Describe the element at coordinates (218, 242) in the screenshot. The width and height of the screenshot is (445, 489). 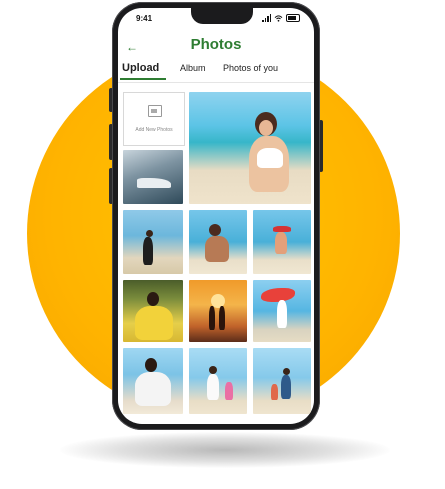
I see `photo-tile-beach-sitting` at that location.